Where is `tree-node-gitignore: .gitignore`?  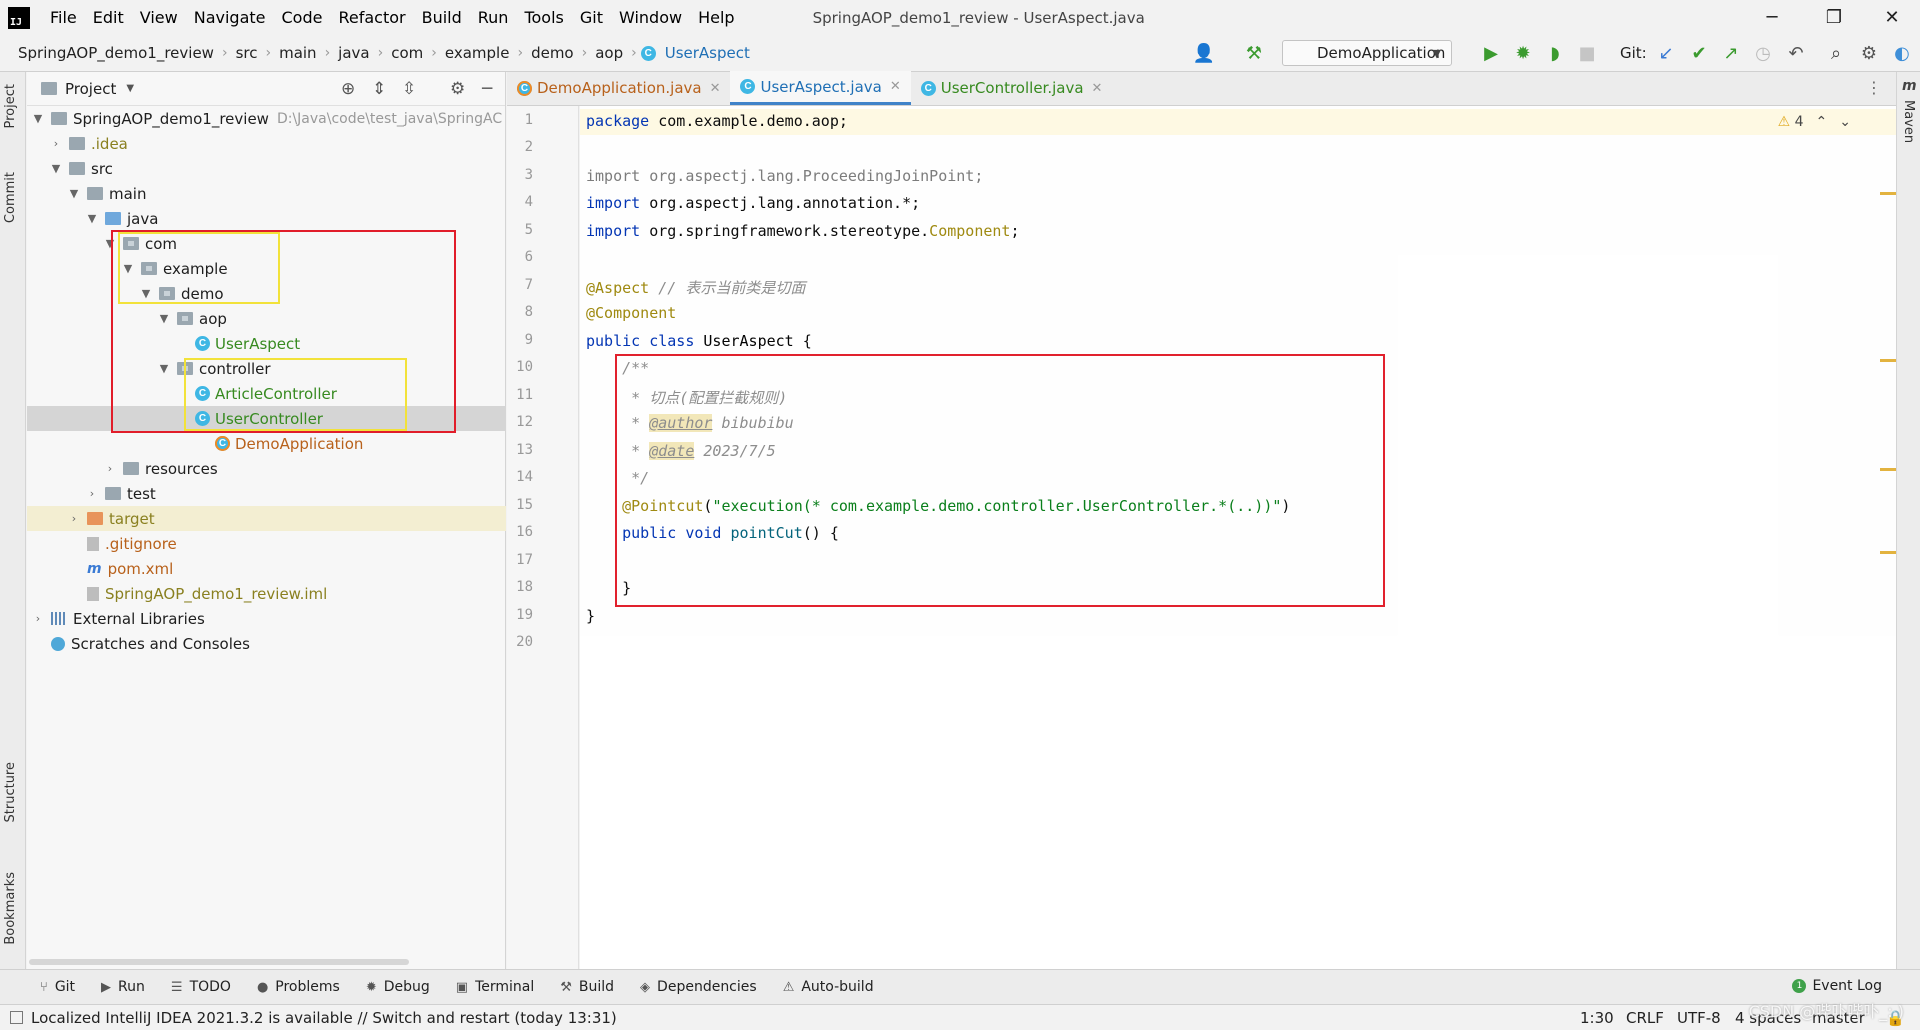
tree-node-gitignore: .gitignore is located at coordinates (266, 543).